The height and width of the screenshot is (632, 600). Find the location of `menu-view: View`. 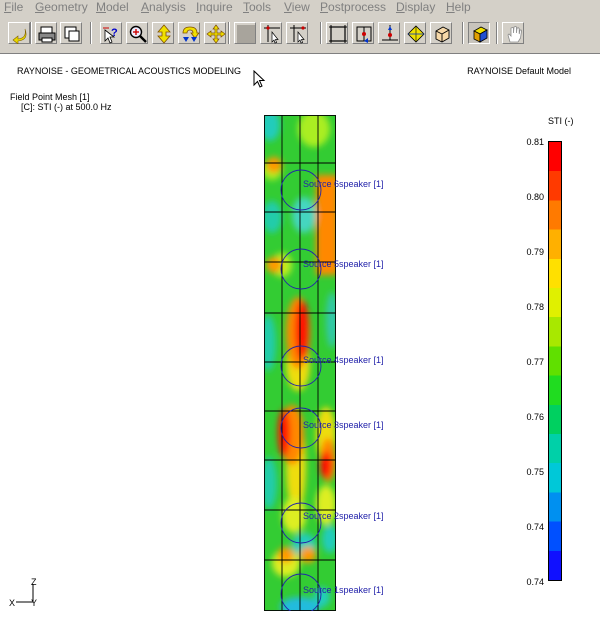

menu-view: View is located at coordinates (297, 7).